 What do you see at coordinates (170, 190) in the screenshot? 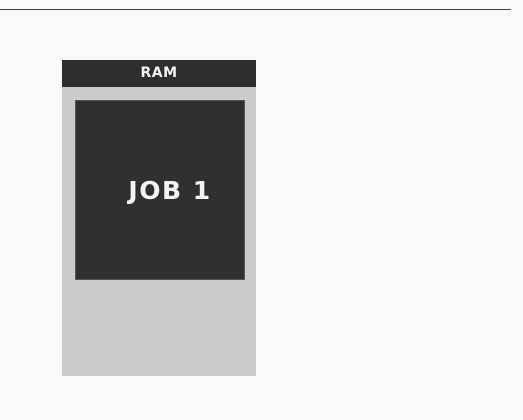
I see `job-label: JOB 1` at bounding box center [170, 190].